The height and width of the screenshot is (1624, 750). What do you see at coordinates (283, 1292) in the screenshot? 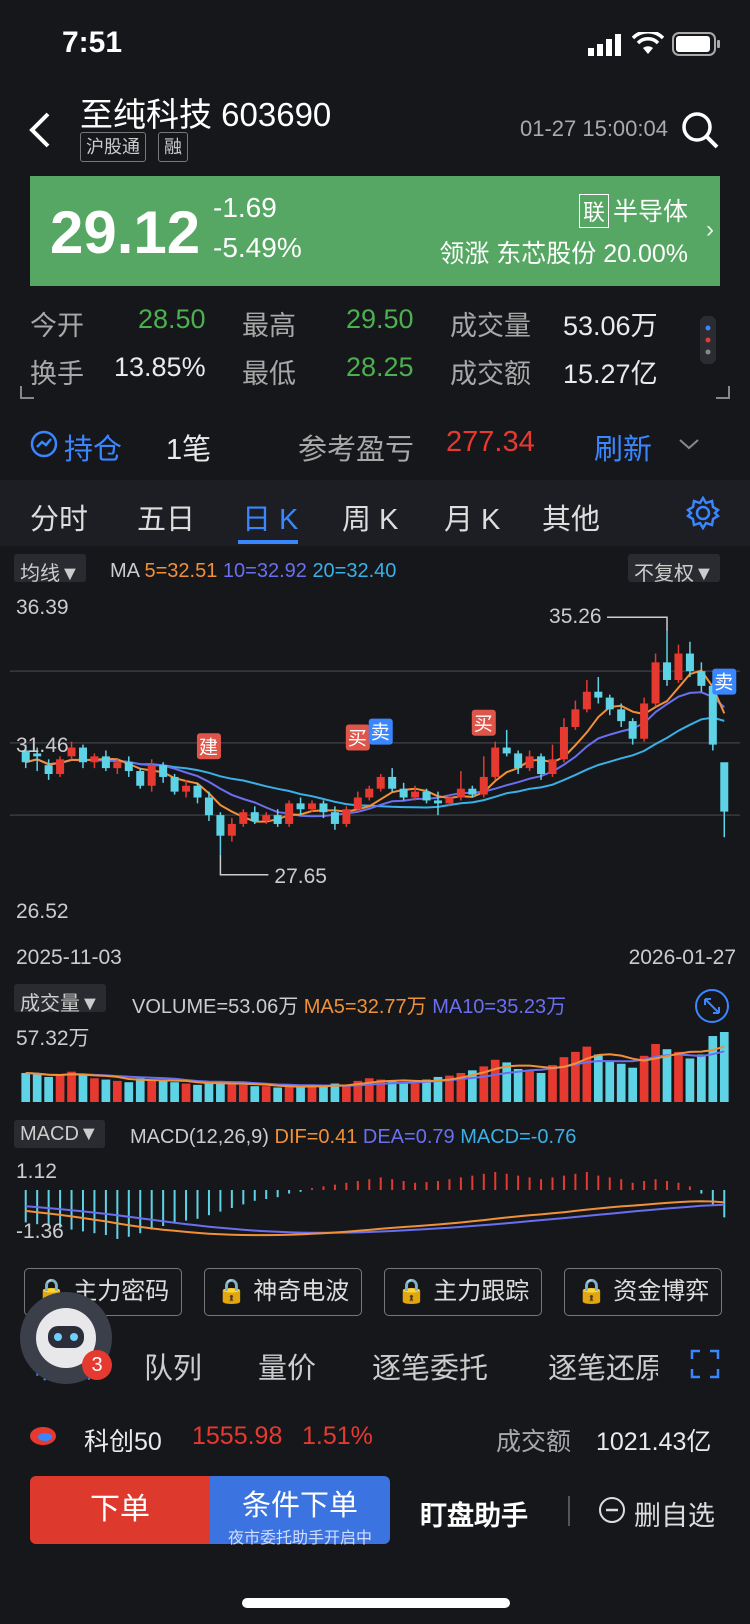
I see `feature-magic-wave: 🔒 神奇电波` at bounding box center [283, 1292].